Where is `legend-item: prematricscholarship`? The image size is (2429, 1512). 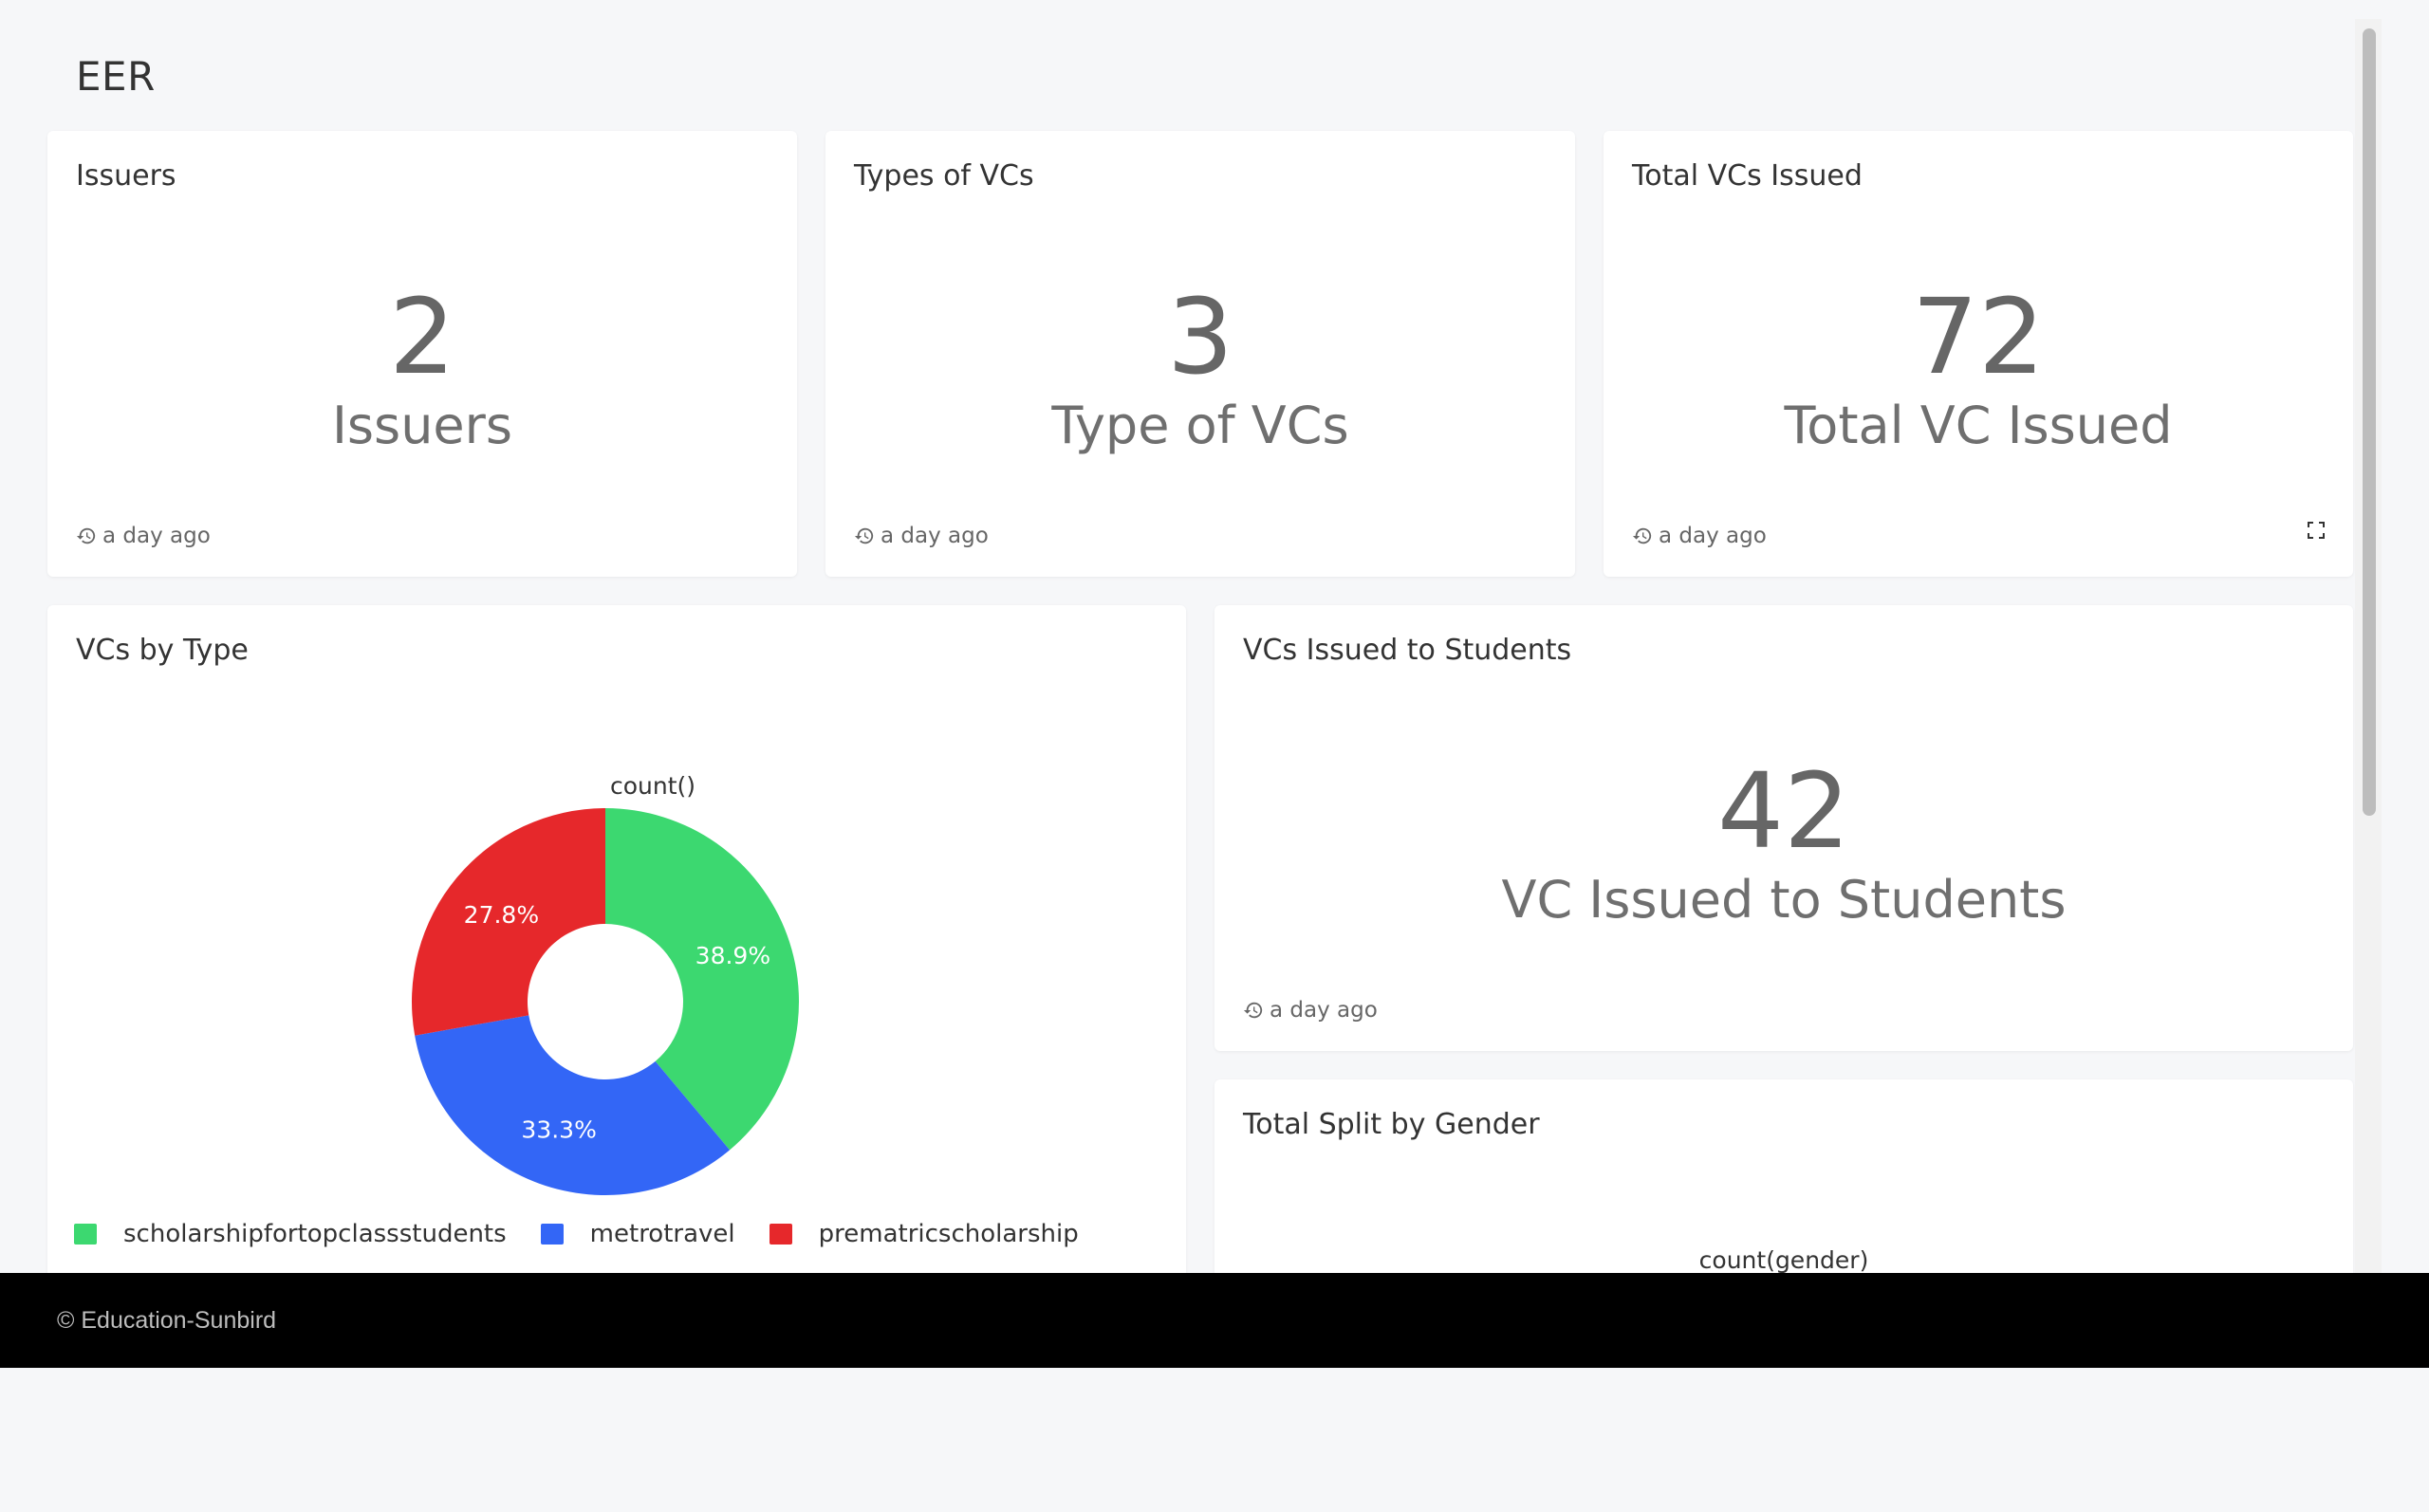 legend-item: prematricscholarship is located at coordinates (924, 1234).